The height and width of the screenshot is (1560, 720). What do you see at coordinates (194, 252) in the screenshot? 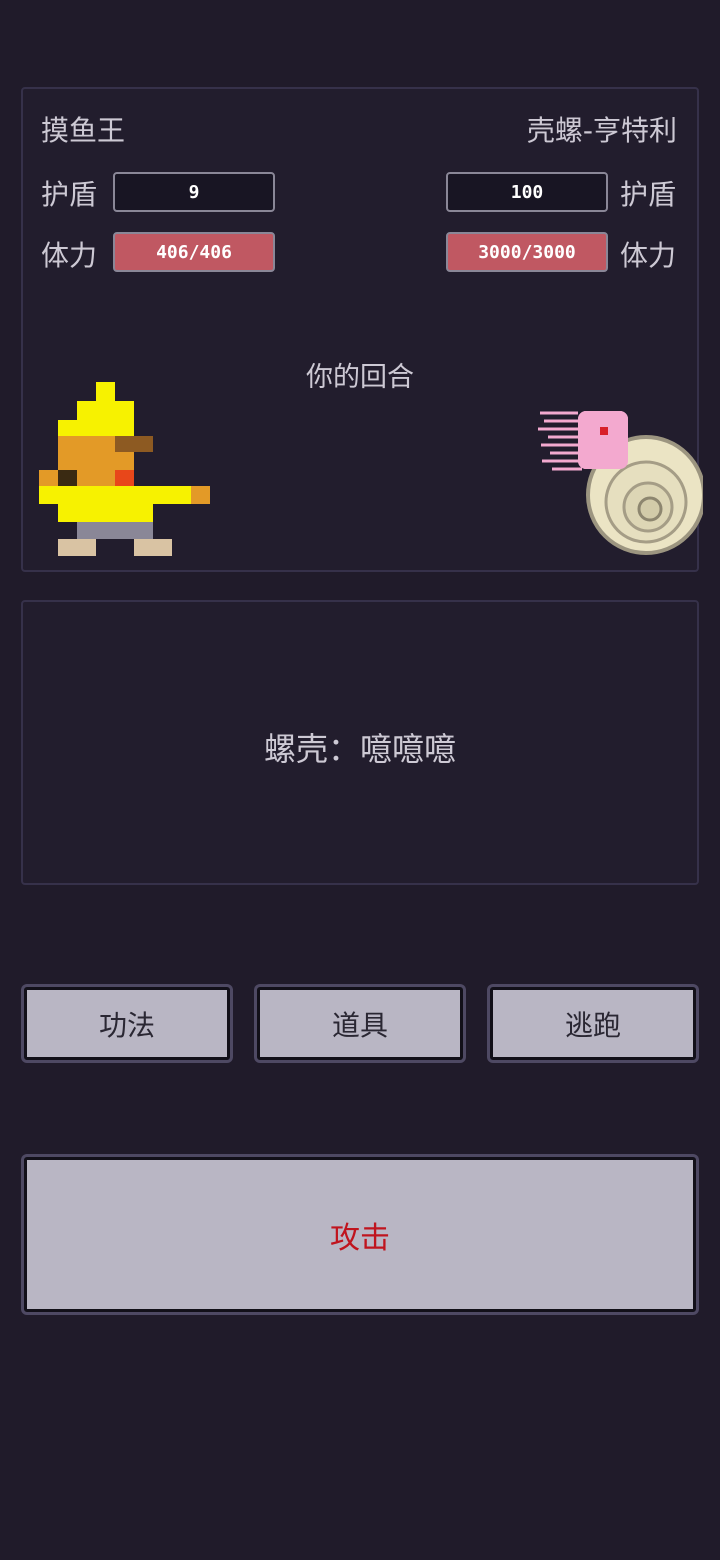
I see `player-hp-bar: 406/406` at bounding box center [194, 252].